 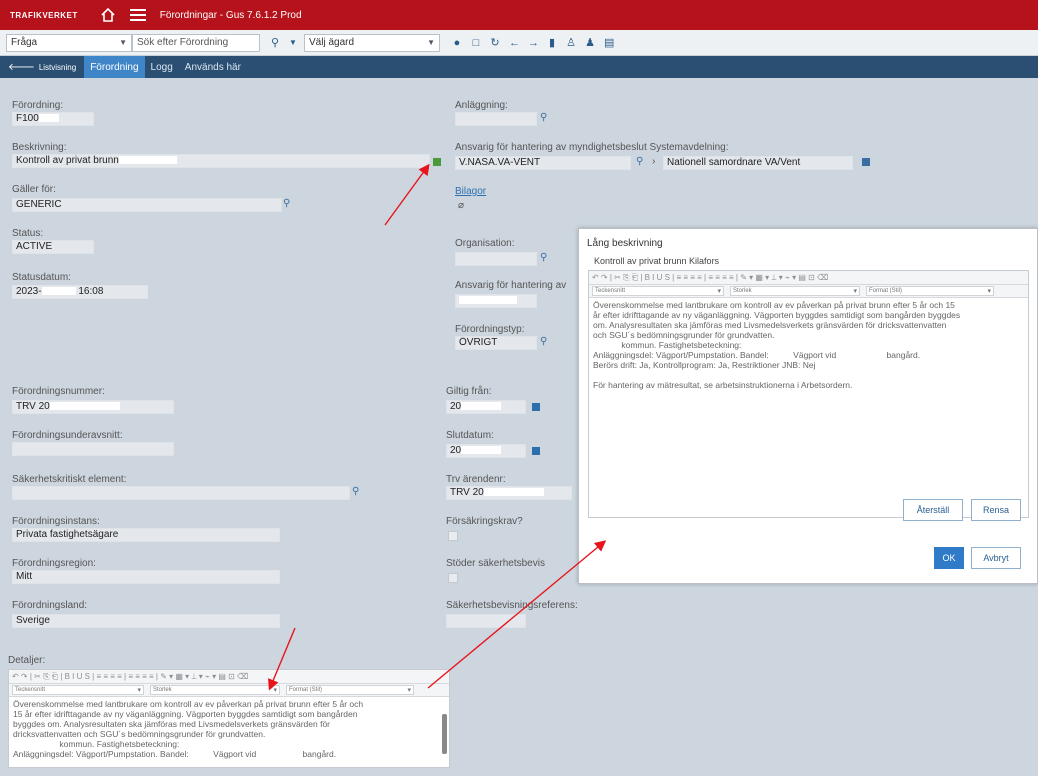 What do you see at coordinates (495, 42) in the screenshot?
I see `refresh-icon: ↻` at bounding box center [495, 42].